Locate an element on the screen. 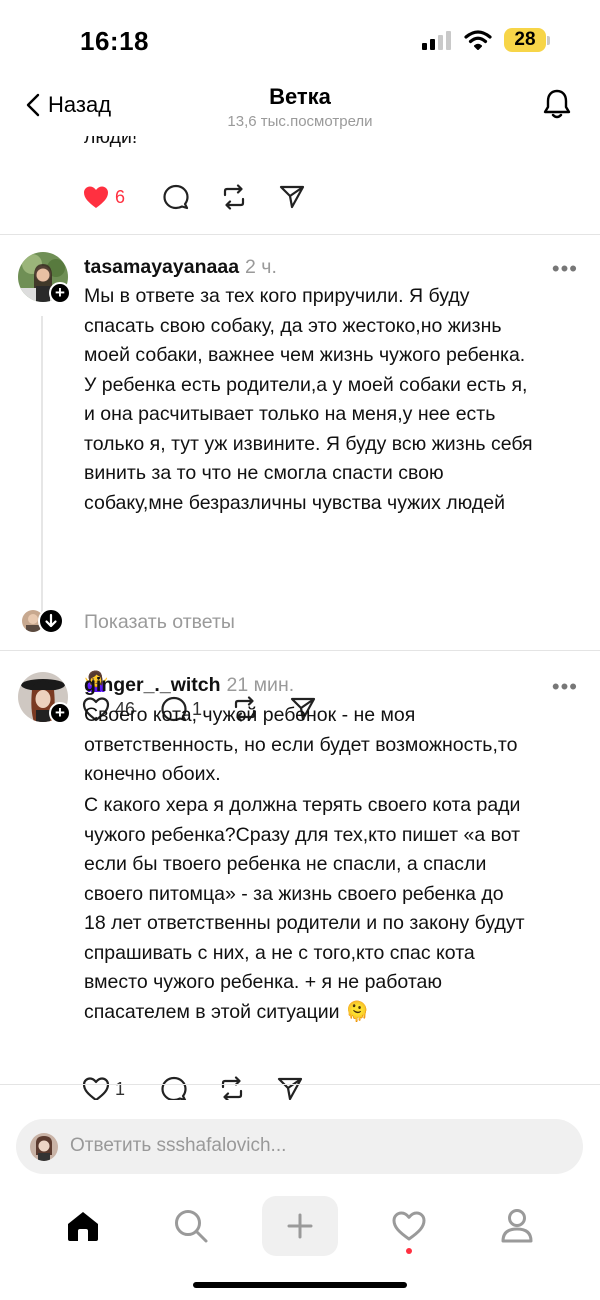  nav-home is located at coordinates (83, 1226).